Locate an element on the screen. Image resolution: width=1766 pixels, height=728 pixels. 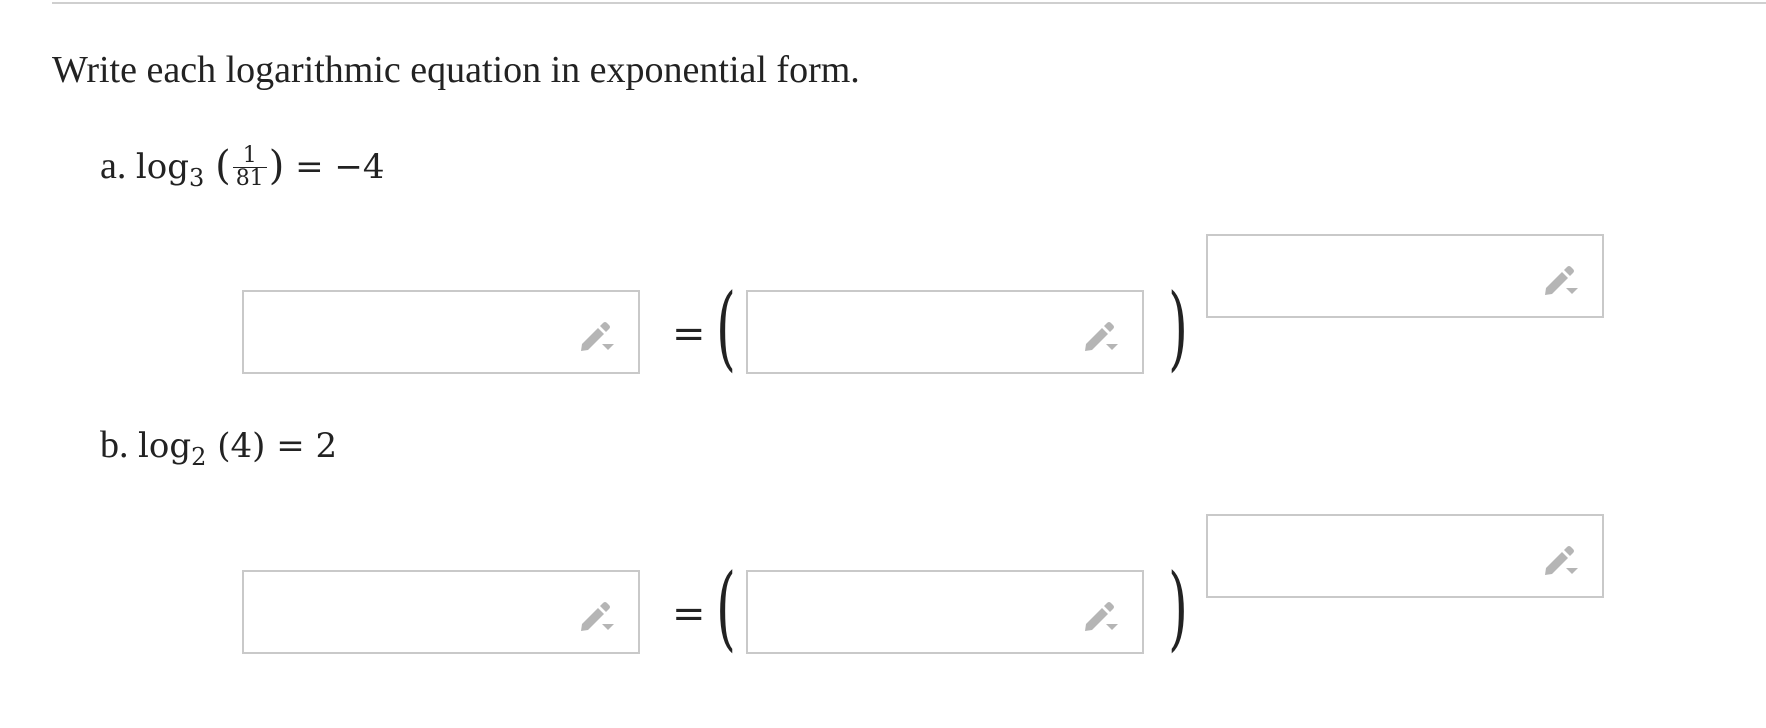
problem-b-exponent-field is located at coordinates (1370, 557).